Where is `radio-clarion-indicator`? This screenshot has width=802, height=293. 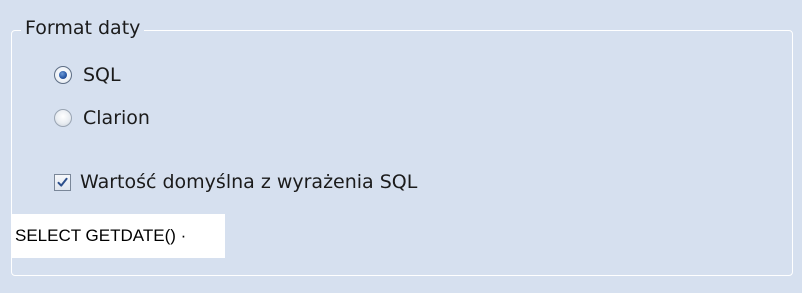 radio-clarion-indicator is located at coordinates (63, 118).